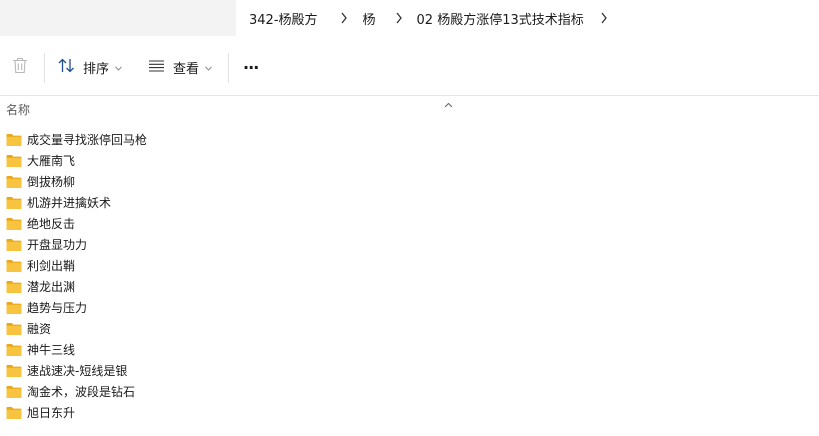 This screenshot has height=436, width=819. I want to click on folder-name: 机游并进擒妖术, so click(69, 203).